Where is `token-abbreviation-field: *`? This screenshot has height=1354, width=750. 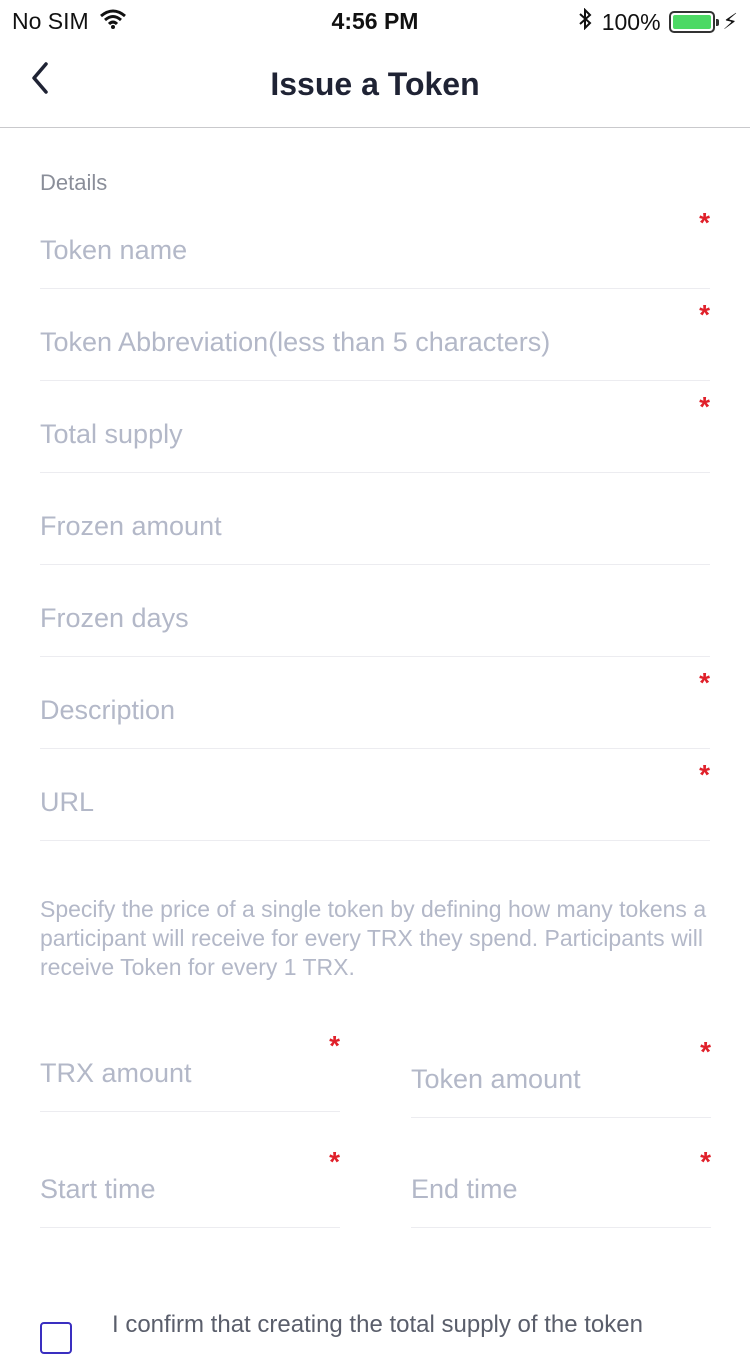
token-abbreviation-field: * is located at coordinates (375, 335).